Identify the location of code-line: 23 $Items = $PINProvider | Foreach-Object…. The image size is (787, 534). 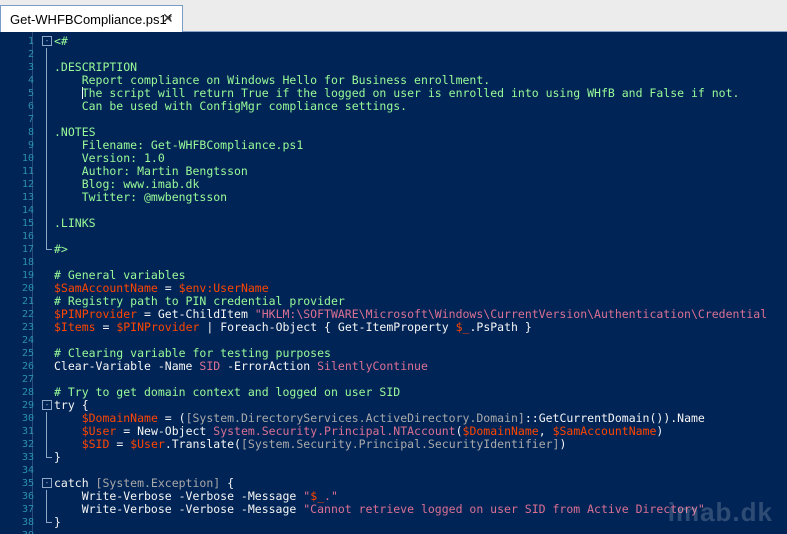
(393, 327).